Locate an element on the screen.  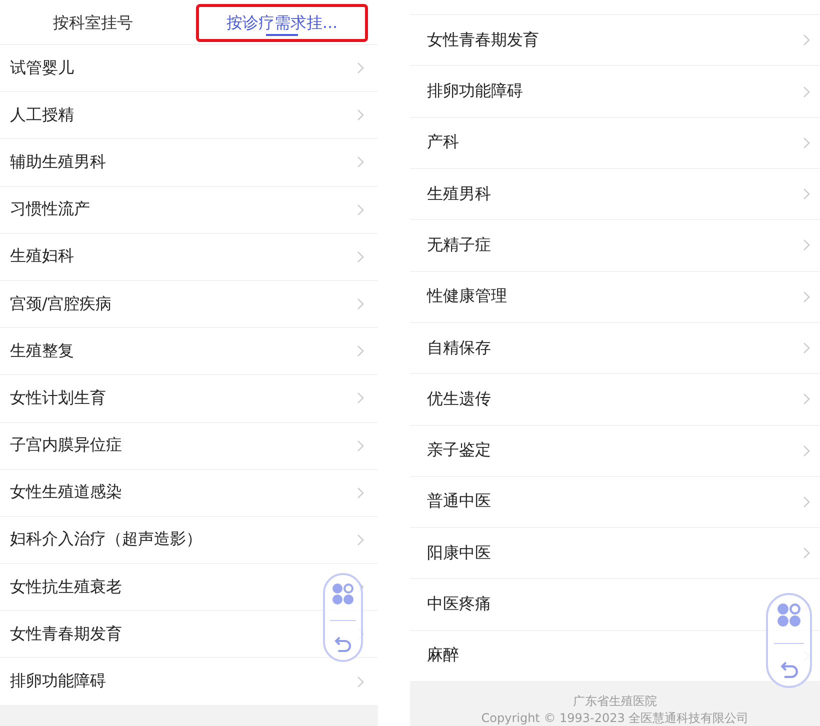
list-item: 女性青春期发育 is located at coordinates (615, 40).